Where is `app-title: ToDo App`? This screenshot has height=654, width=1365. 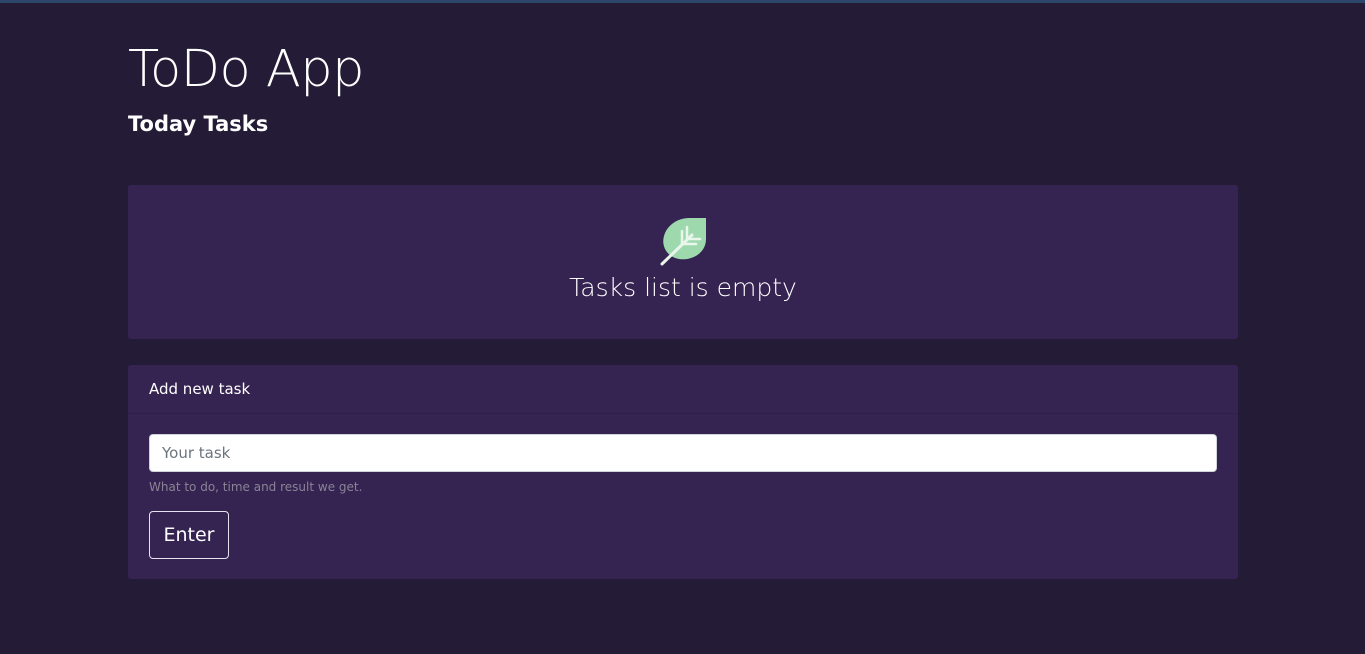
app-title: ToDo App is located at coordinates (246, 69).